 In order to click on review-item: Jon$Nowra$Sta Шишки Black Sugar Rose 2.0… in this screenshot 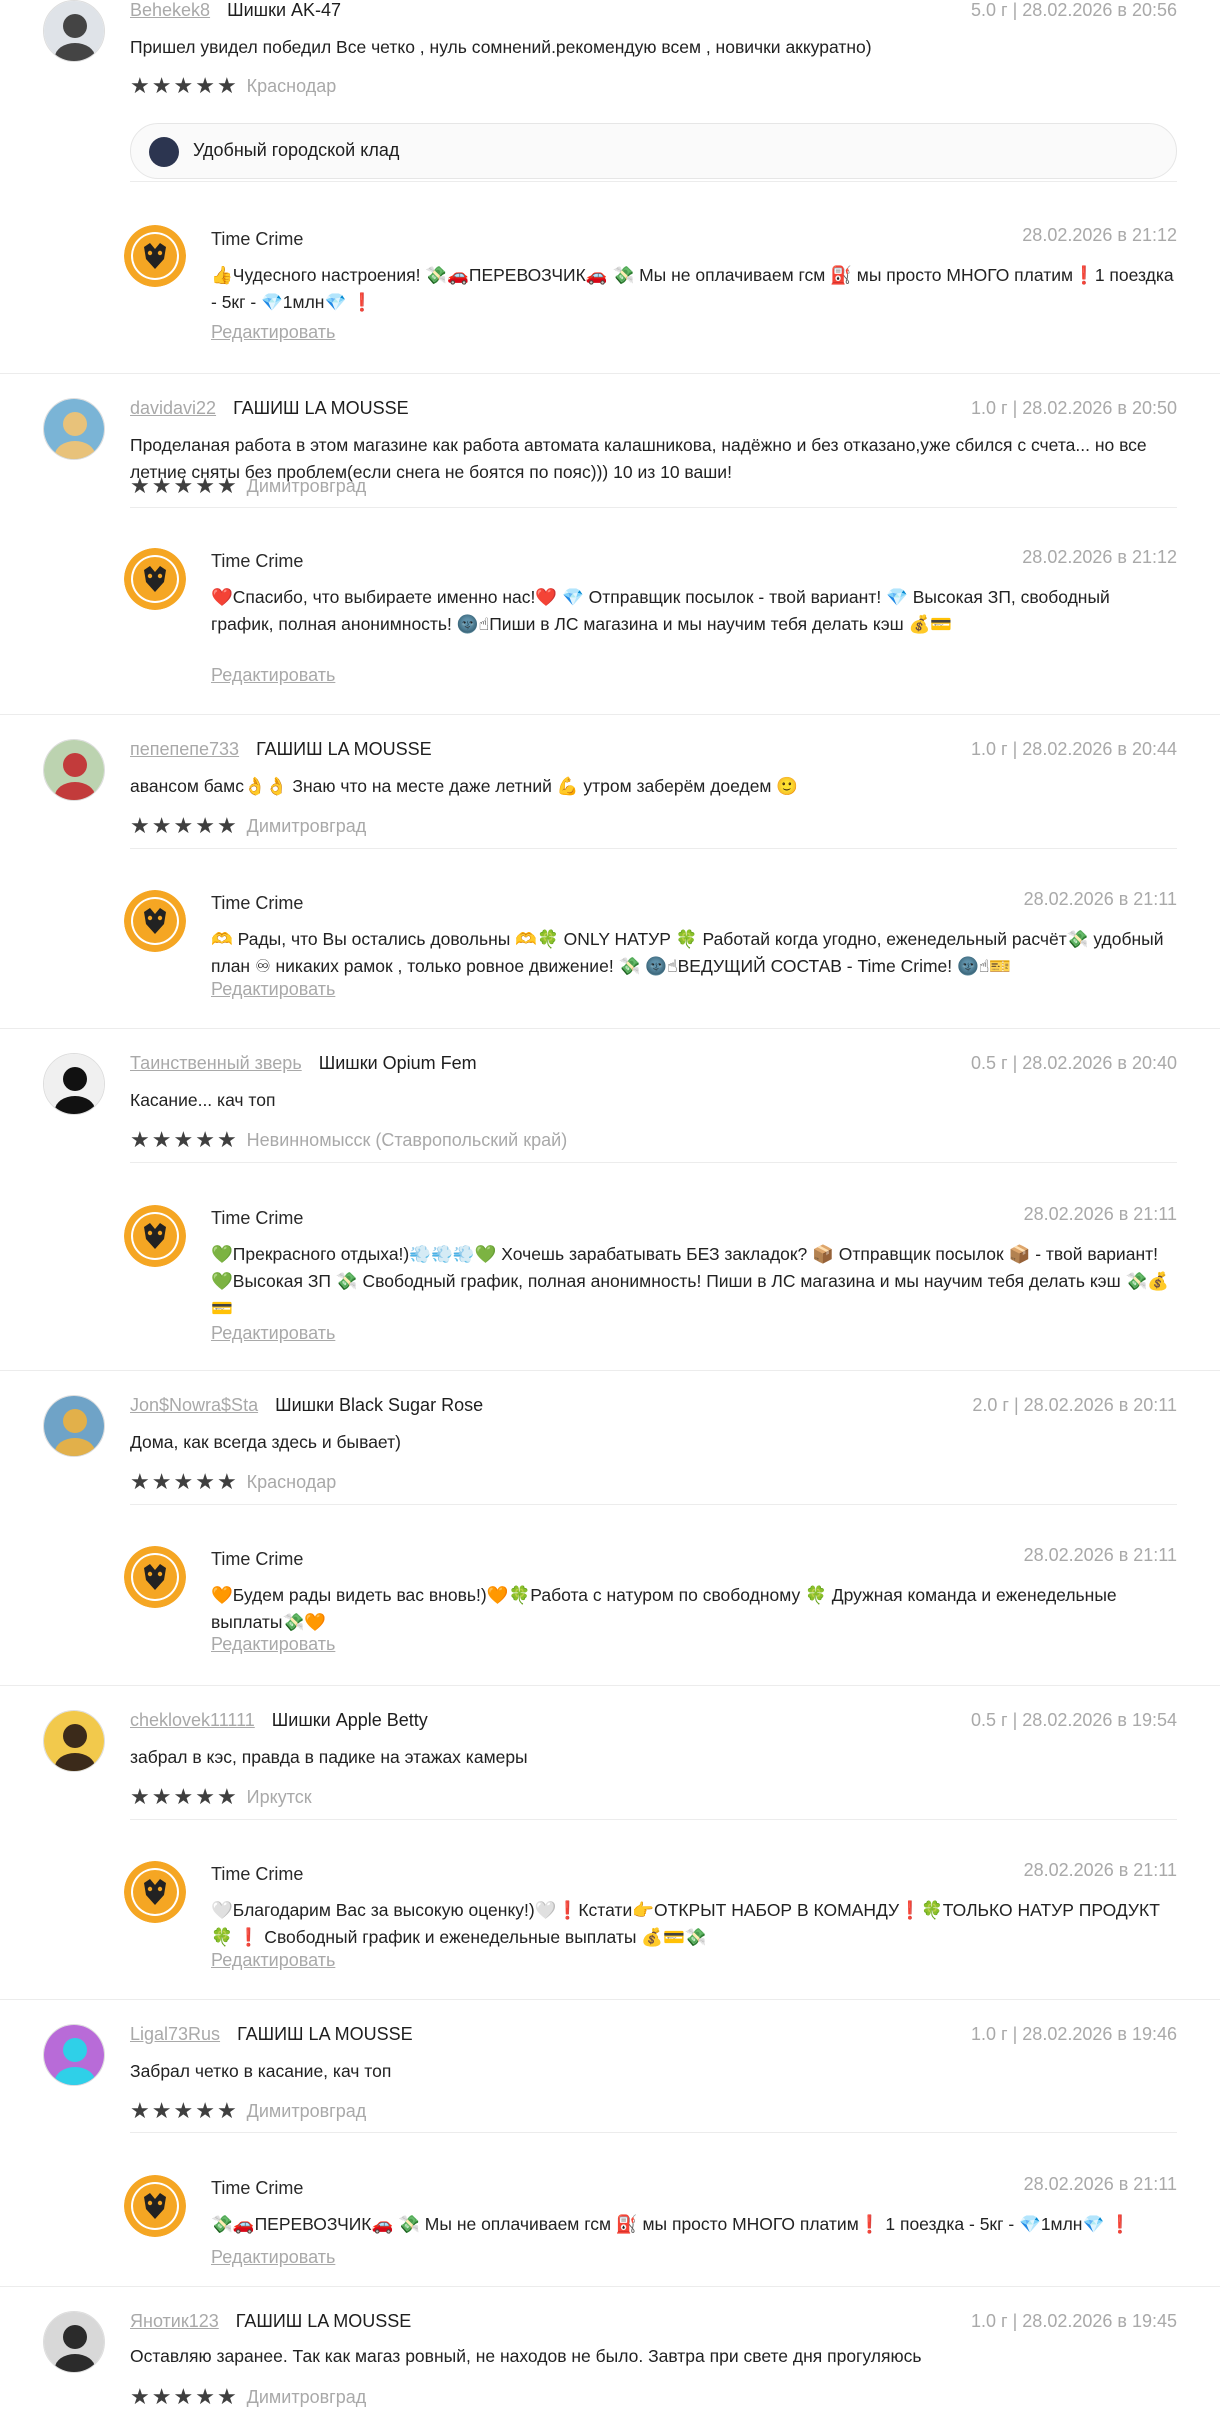, I will do `click(610, 1527)`.